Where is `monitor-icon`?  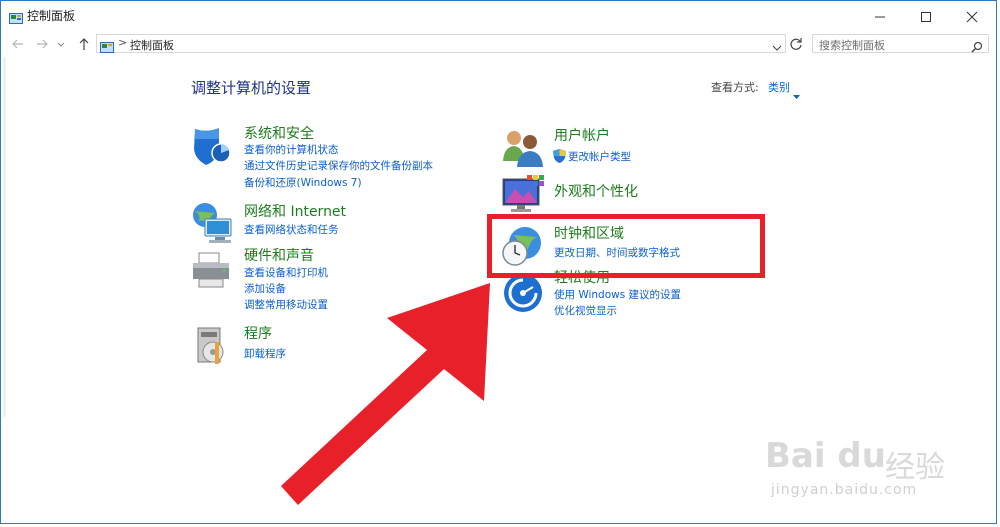 monitor-icon is located at coordinates (523, 195).